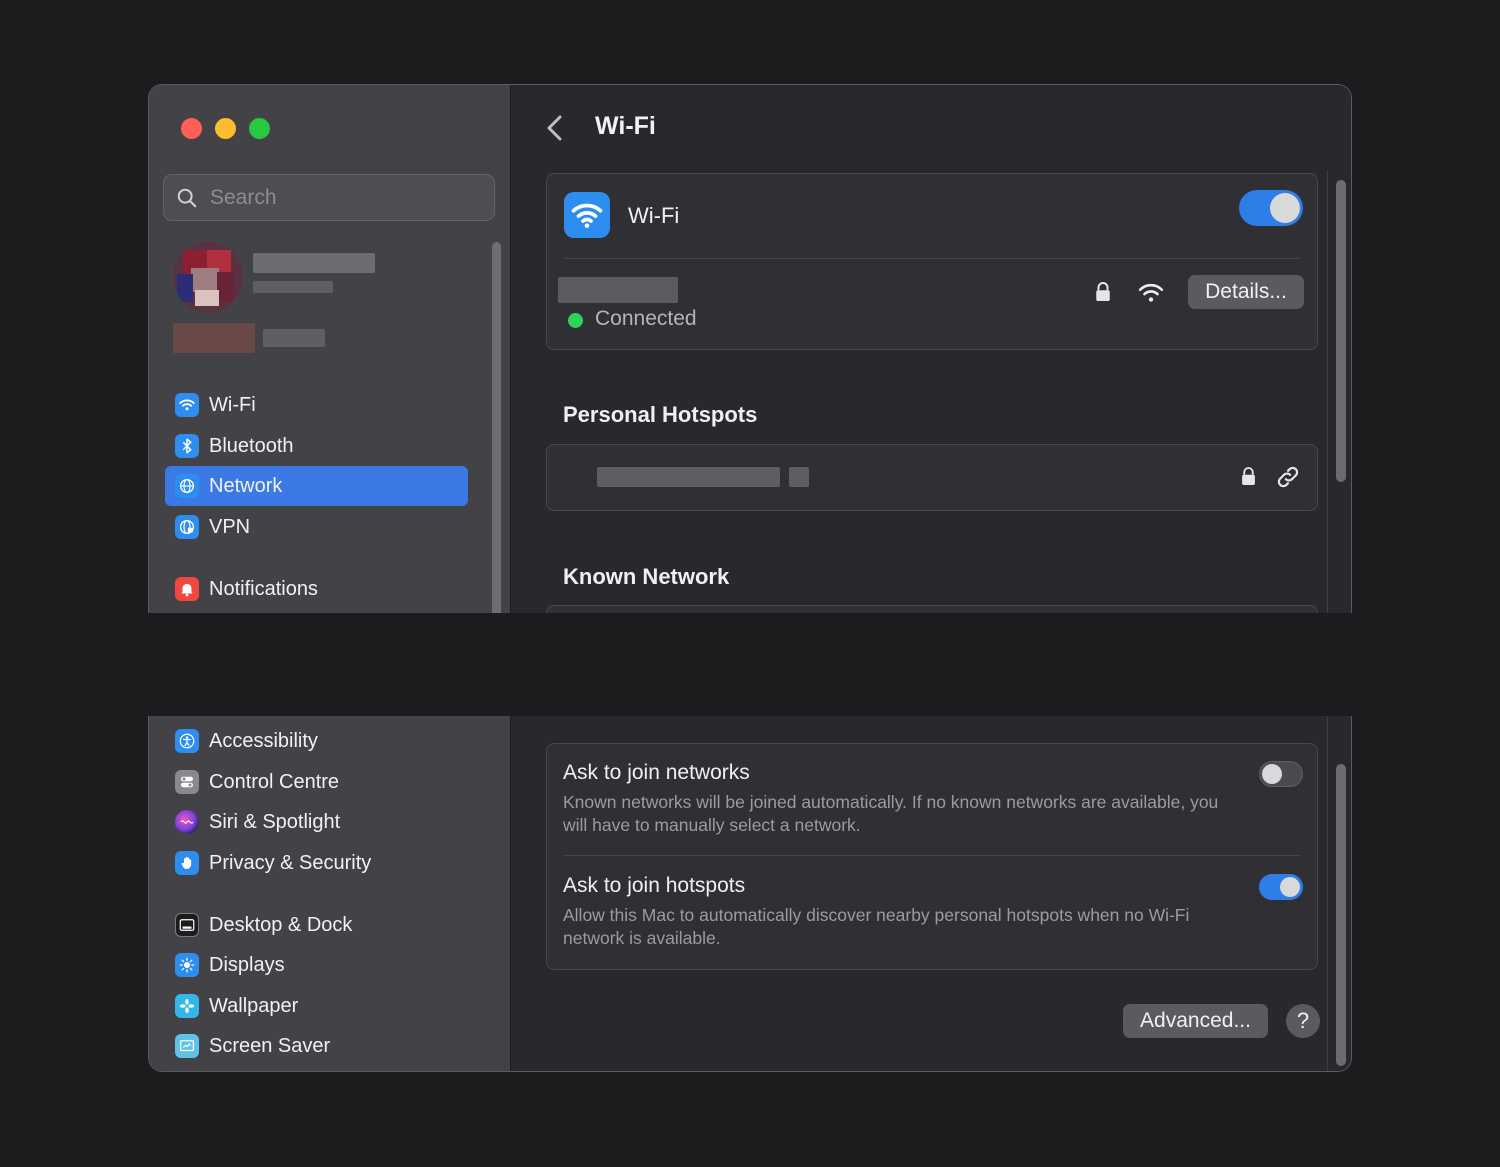 Image resolution: width=1500 pixels, height=1167 pixels. I want to click on known-network-panel, so click(932, 609).